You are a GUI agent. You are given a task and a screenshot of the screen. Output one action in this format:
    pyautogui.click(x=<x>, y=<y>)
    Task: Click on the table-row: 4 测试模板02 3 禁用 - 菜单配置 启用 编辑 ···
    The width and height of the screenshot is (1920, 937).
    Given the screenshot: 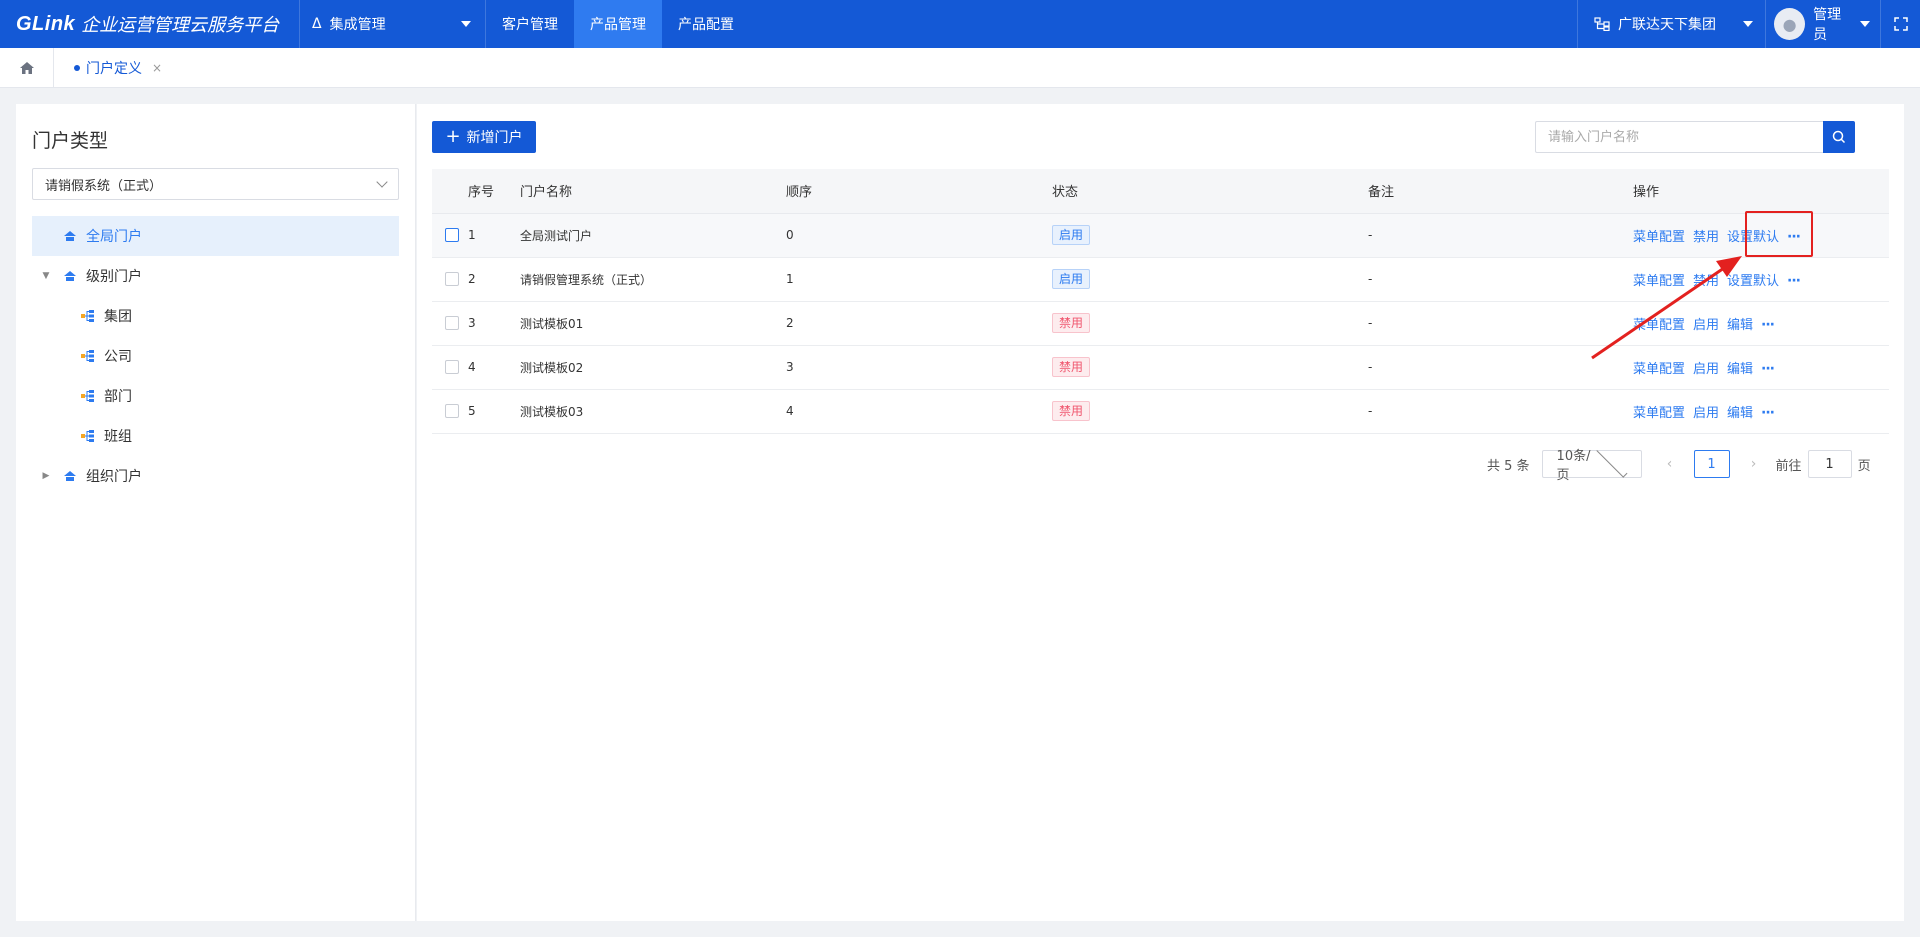 What is the action you would take?
    pyautogui.click(x=1160, y=367)
    